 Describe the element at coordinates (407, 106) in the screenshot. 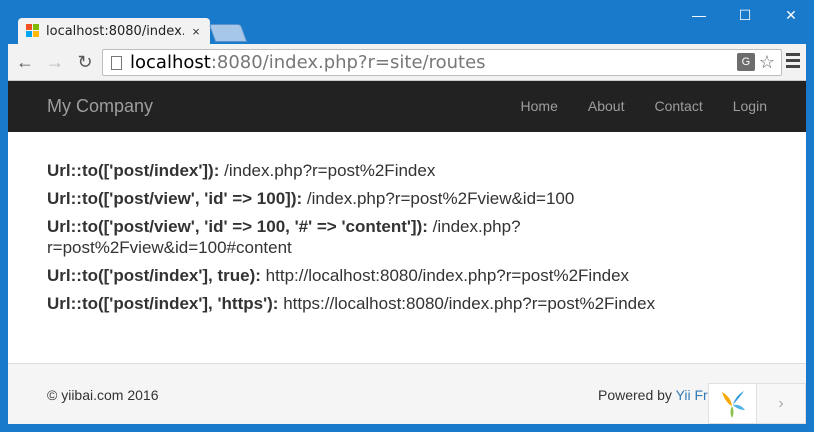

I see `site-navbar: My Company Home About Contact Login` at that location.